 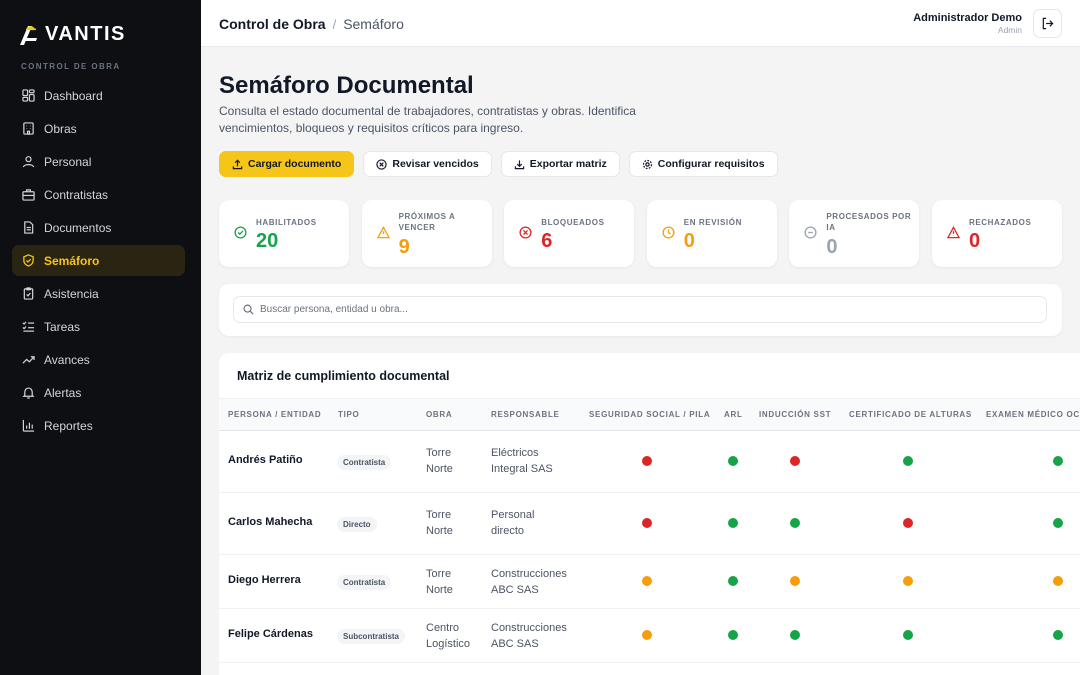 I want to click on stat-value: 9, so click(x=404, y=247).